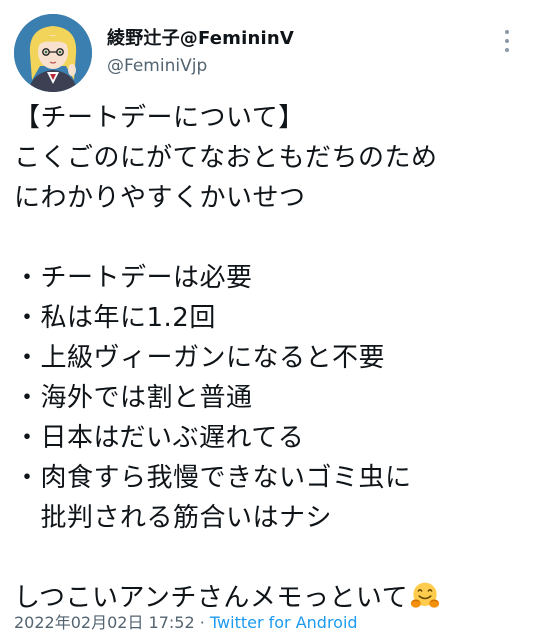 The height and width of the screenshot is (640, 533). Describe the element at coordinates (284, 622) in the screenshot. I see `source-link: Twitter for Android` at that location.